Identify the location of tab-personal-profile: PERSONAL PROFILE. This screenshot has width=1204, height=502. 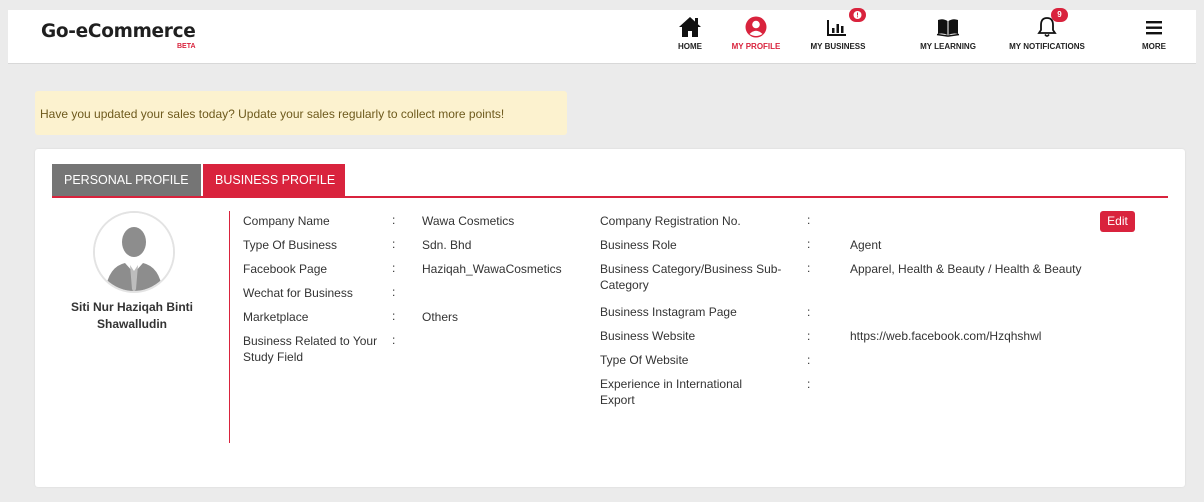
(126, 180).